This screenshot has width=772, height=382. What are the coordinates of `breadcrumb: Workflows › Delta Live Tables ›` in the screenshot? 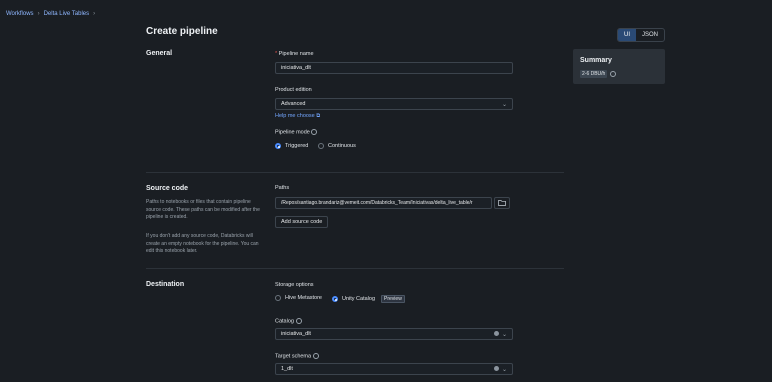 It's located at (50, 14).